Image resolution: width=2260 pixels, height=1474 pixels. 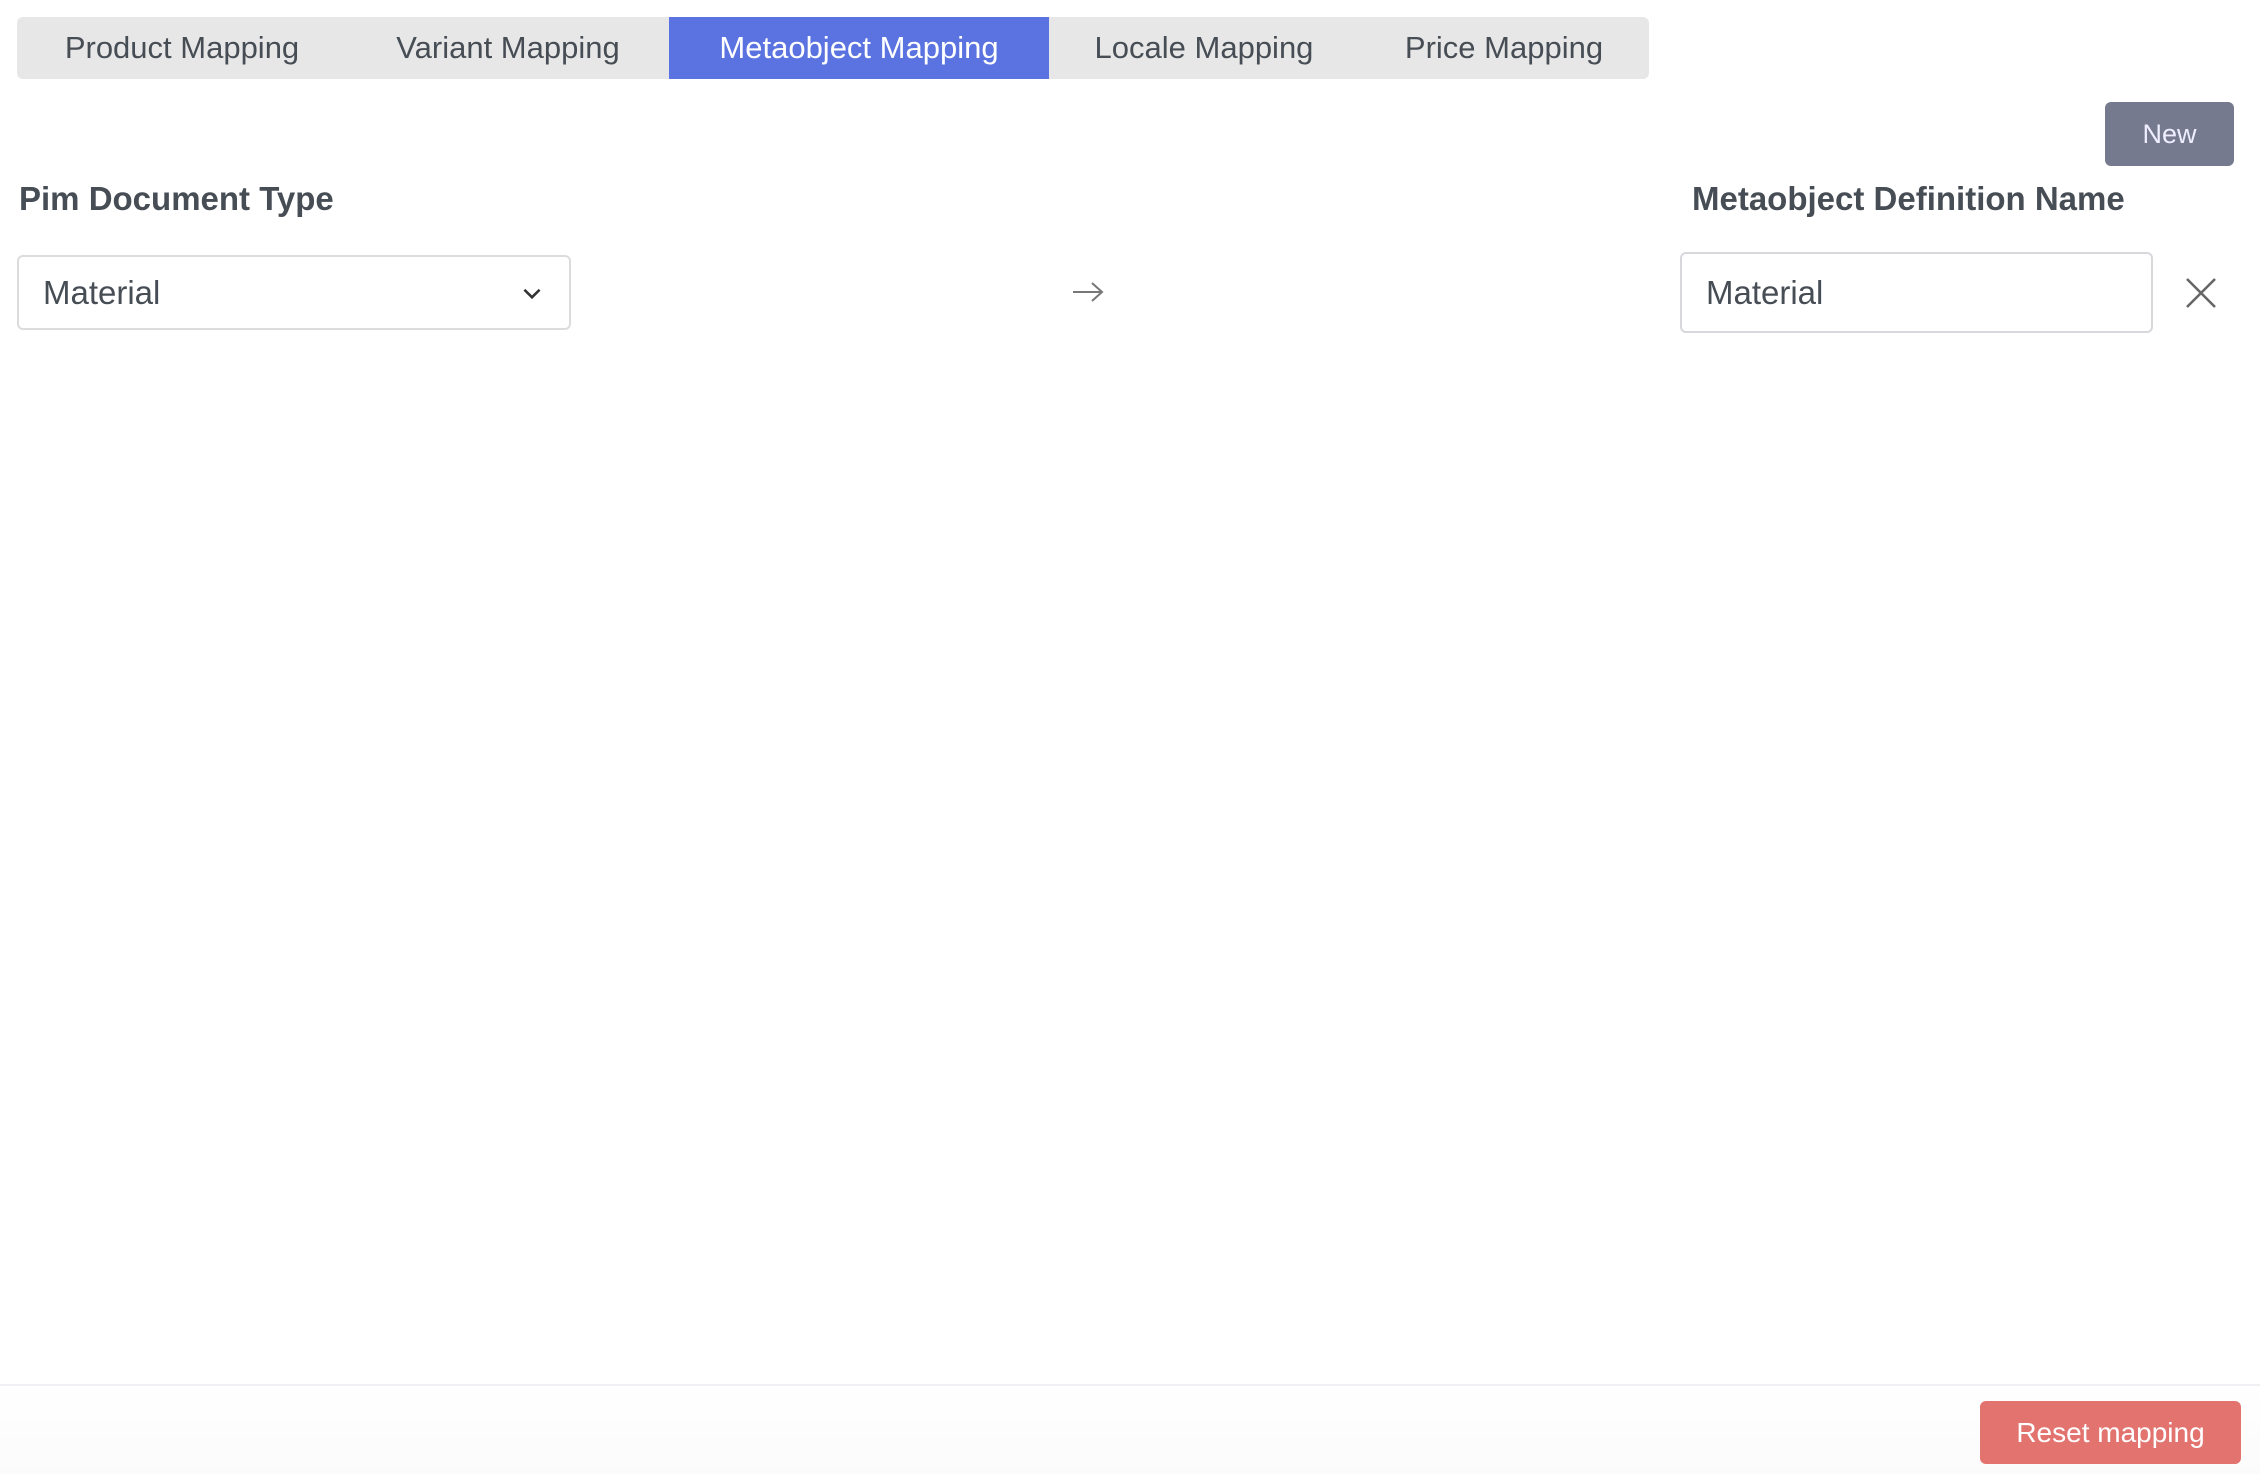 What do you see at coordinates (102, 292) in the screenshot?
I see `selected-value: Material` at bounding box center [102, 292].